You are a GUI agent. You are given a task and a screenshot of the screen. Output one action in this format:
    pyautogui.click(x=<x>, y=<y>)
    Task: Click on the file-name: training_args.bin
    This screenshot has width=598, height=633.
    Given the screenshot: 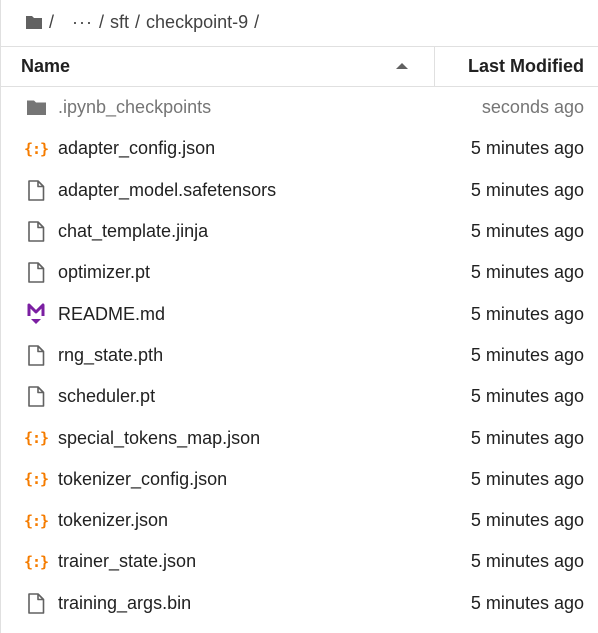 What is the action you would take?
    pyautogui.click(x=125, y=602)
    